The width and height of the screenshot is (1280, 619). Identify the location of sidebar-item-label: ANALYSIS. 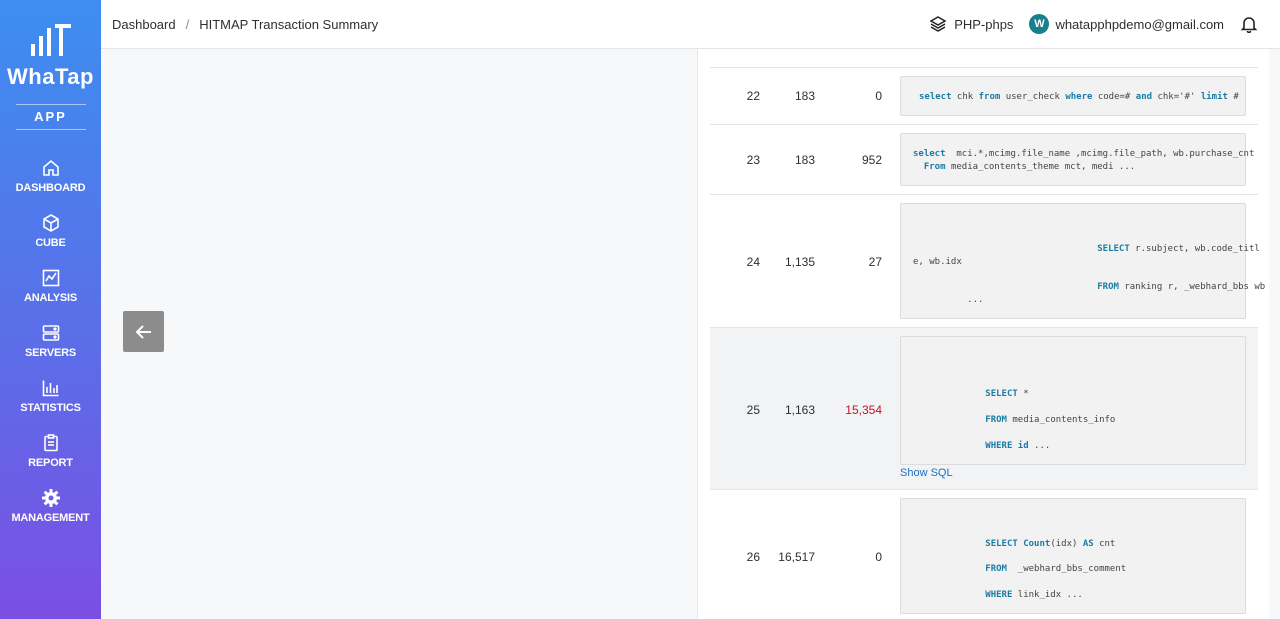
(50, 298).